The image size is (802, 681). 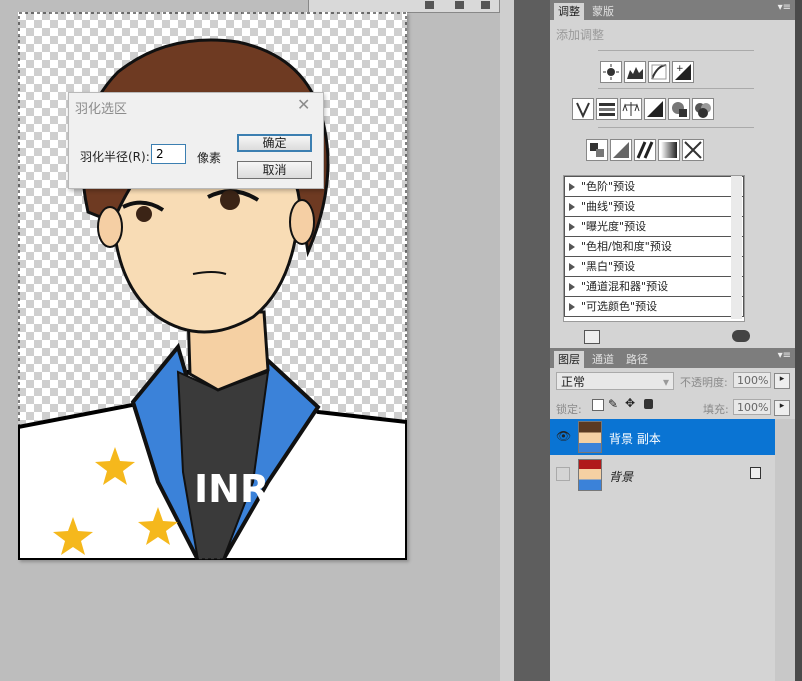 What do you see at coordinates (621, 150) in the screenshot?
I see `posterize-icon` at bounding box center [621, 150].